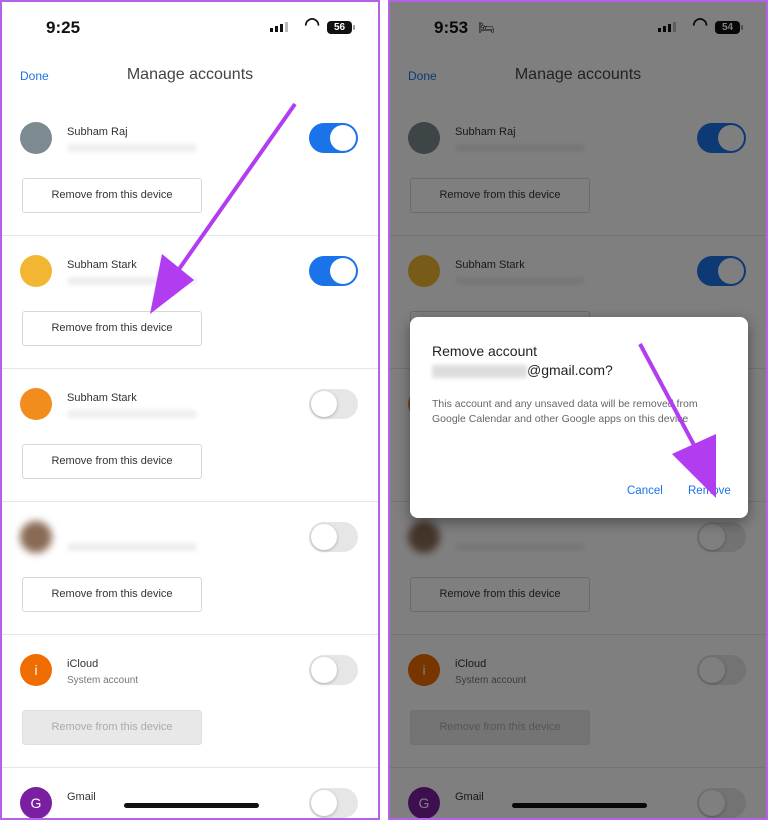 This screenshot has width=768, height=820. I want to click on account-row: Remove from this device, so click(190, 567).